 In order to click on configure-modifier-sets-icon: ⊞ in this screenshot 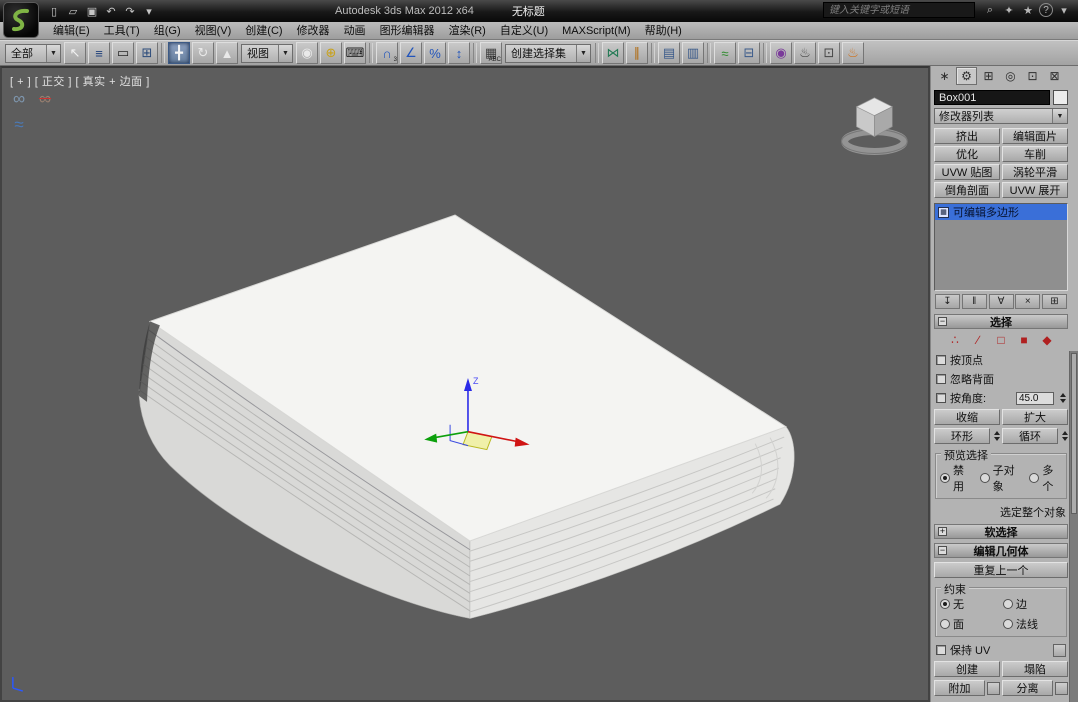, I will do `click(1054, 301)`.